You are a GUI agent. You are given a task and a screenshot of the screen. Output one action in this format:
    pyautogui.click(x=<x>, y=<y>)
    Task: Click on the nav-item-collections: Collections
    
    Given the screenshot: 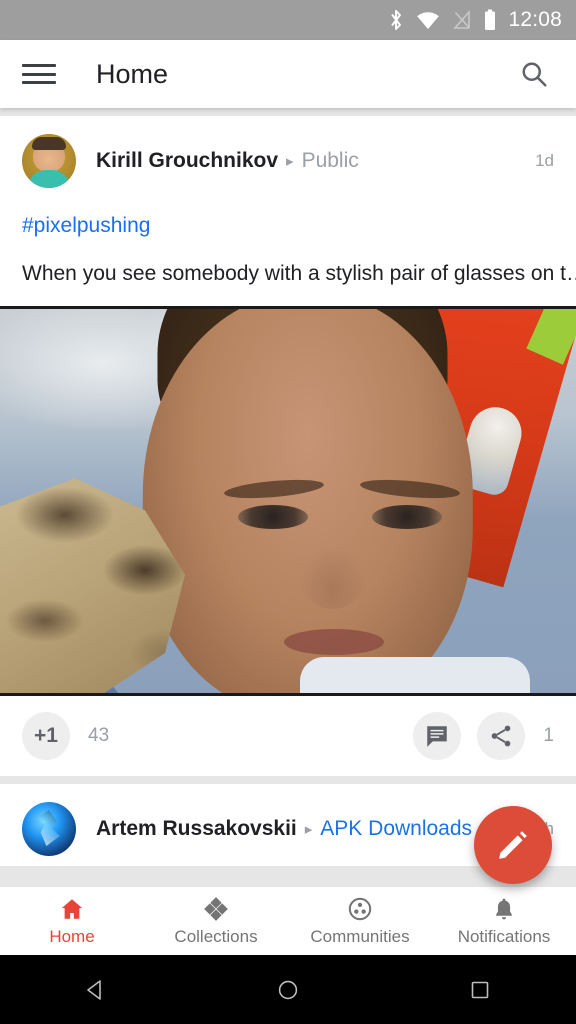 What is the action you would take?
    pyautogui.click(x=216, y=921)
    